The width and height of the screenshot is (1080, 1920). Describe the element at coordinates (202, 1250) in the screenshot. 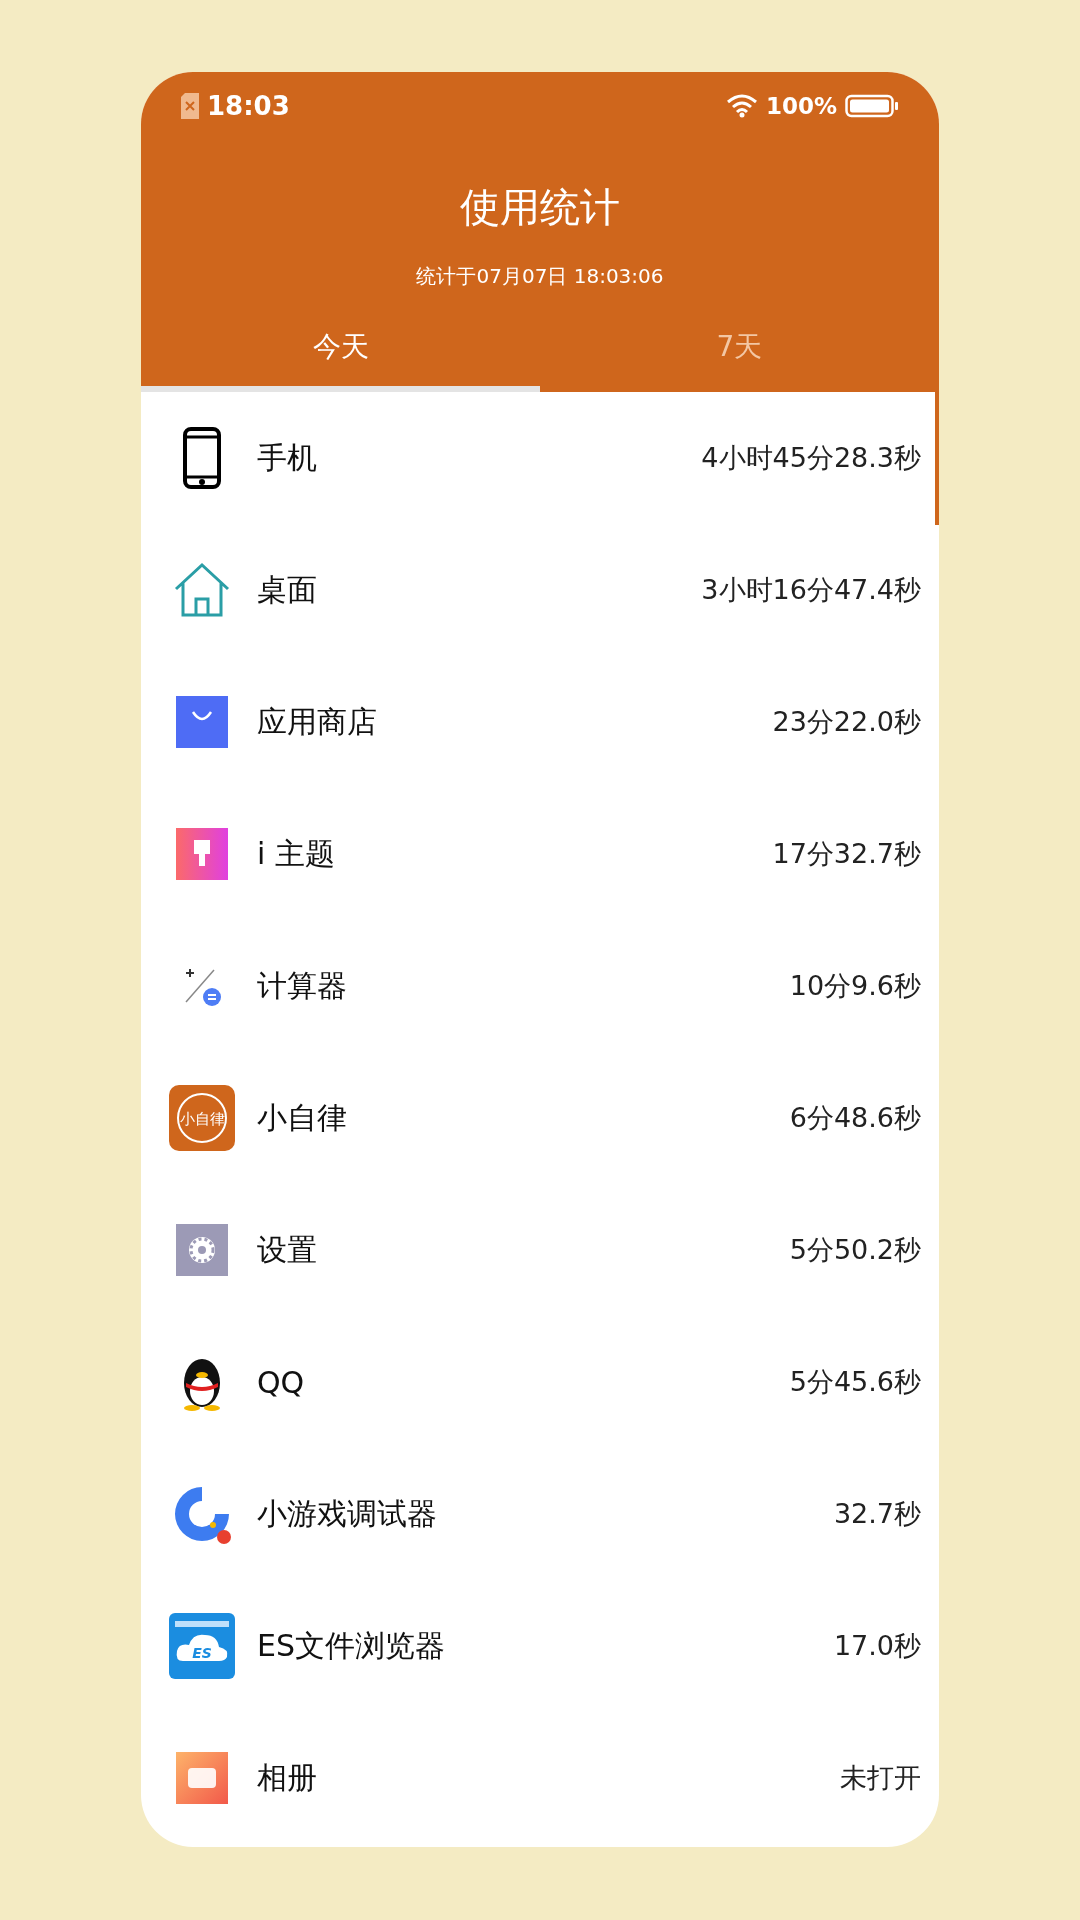

I see `gear-icon` at that location.